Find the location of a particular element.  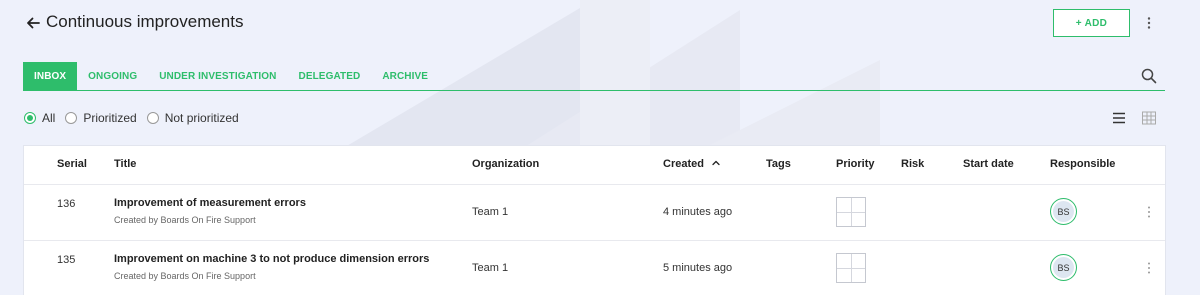

column-header-start-date: Start date is located at coordinates (988, 164).